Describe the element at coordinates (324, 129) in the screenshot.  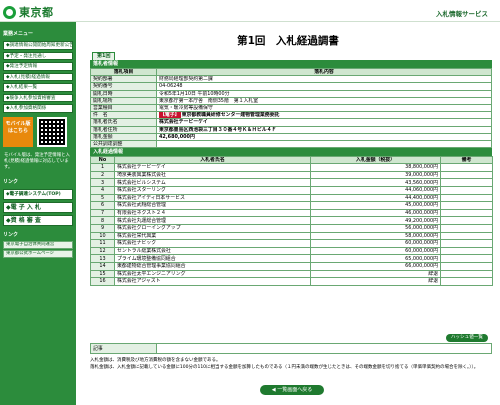
I see `info-value: 東京都豊島区西池袋三丁目３０番４号Ｋ＆Ｈビル４Ｆ` at that location.